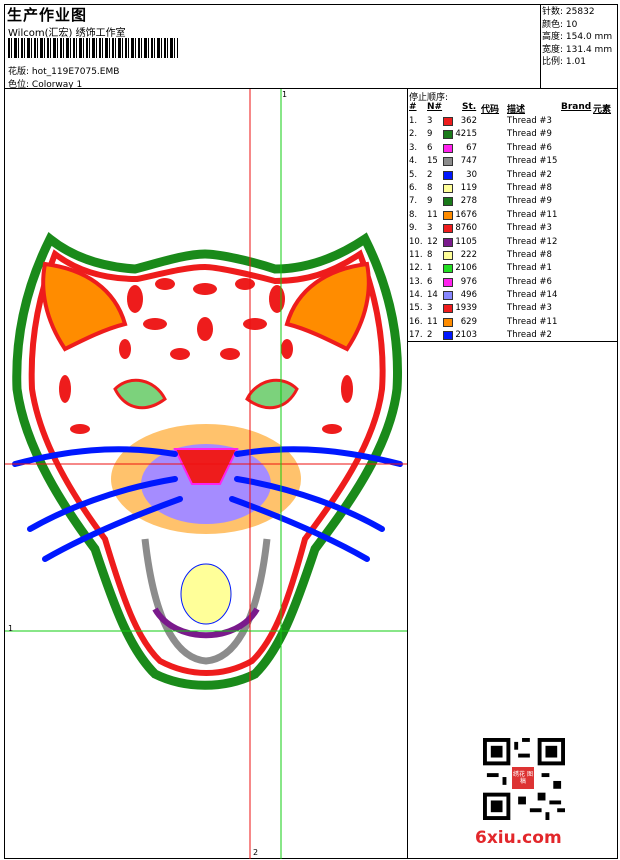  I want to click on sequence-row: 10. 12 1105 Thread #12, so click(513, 242).